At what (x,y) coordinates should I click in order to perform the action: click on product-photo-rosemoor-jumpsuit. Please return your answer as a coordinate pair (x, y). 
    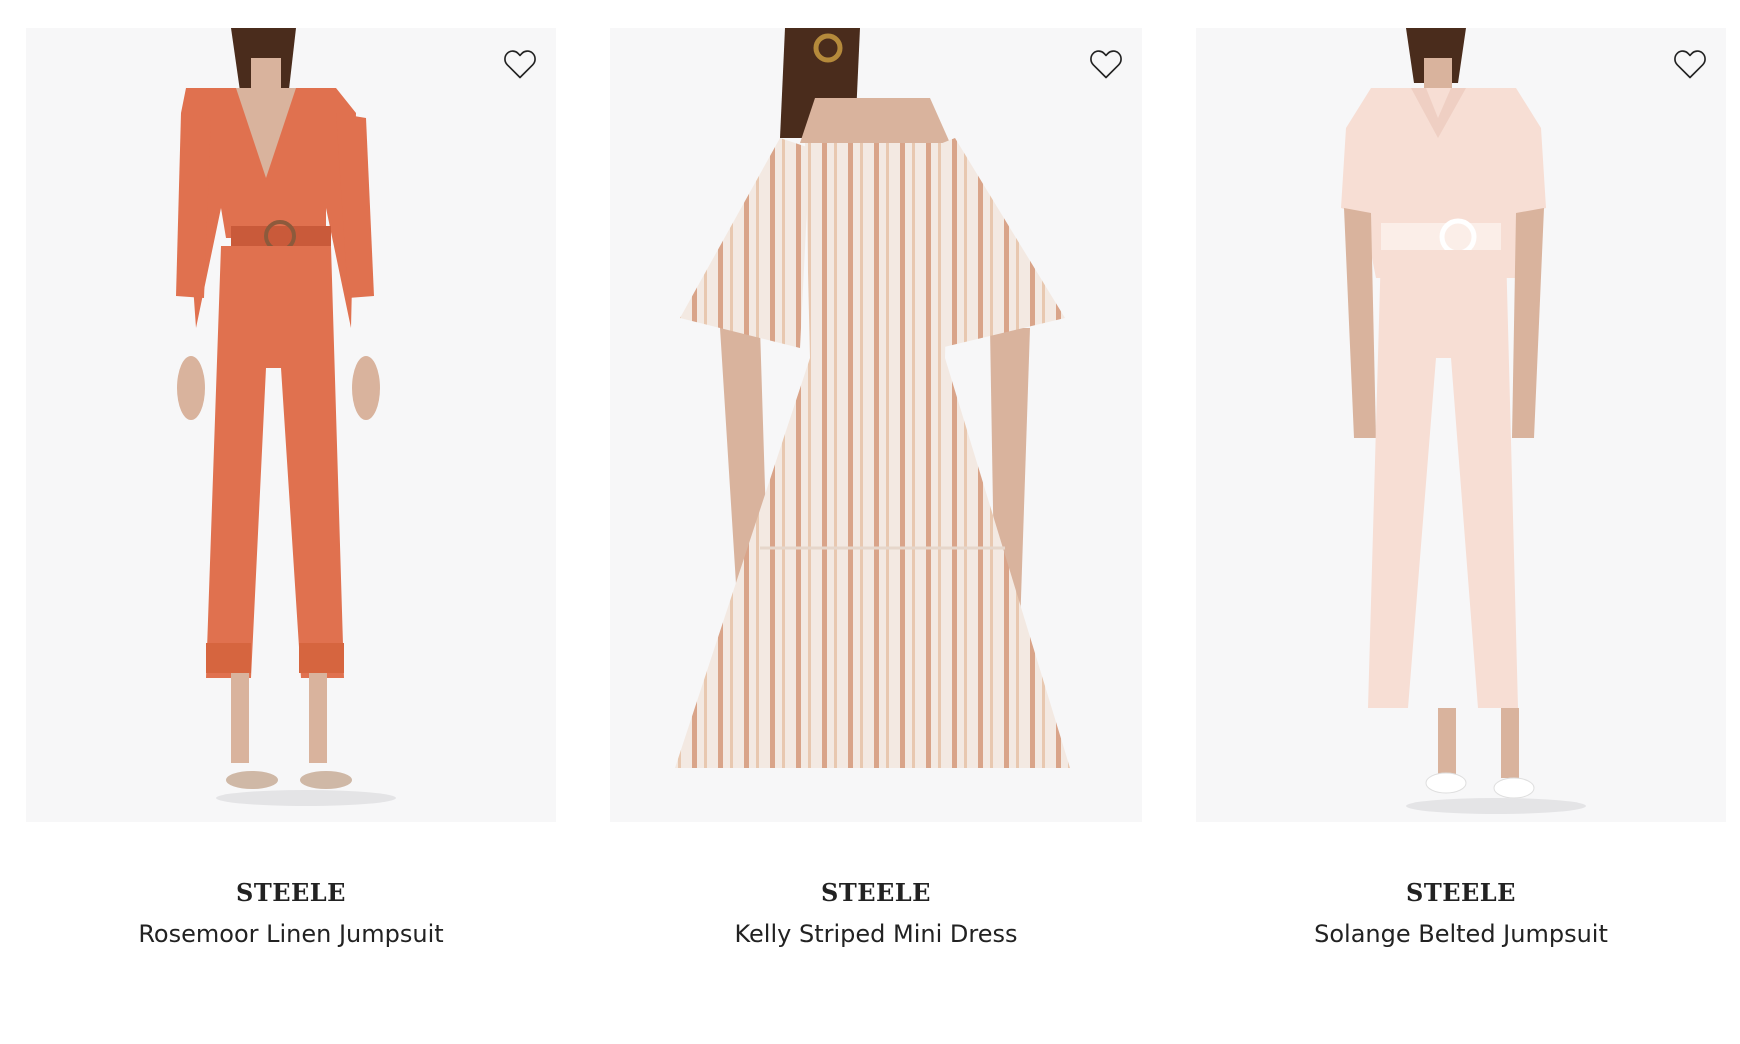
    Looking at the image, I should click on (286, 417).